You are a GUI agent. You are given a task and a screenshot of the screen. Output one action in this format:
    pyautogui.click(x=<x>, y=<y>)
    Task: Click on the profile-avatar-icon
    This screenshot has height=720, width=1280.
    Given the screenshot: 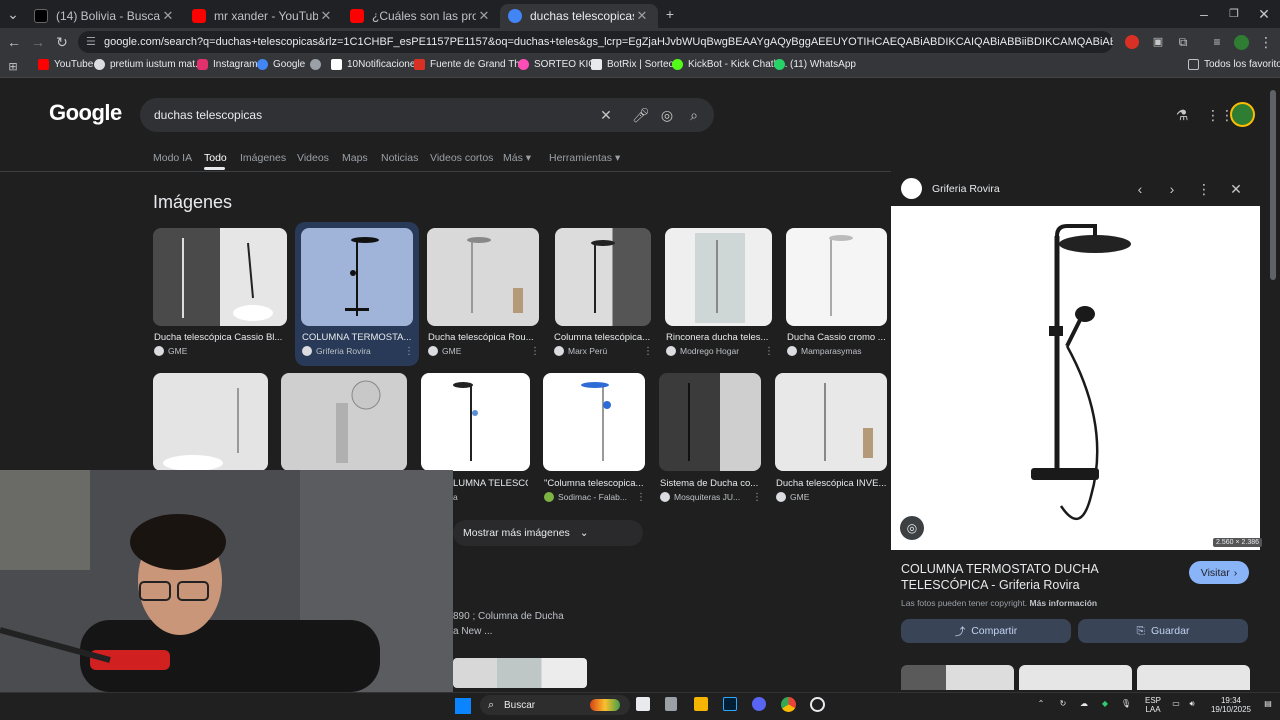 What is the action you would take?
    pyautogui.click(x=1241, y=42)
    